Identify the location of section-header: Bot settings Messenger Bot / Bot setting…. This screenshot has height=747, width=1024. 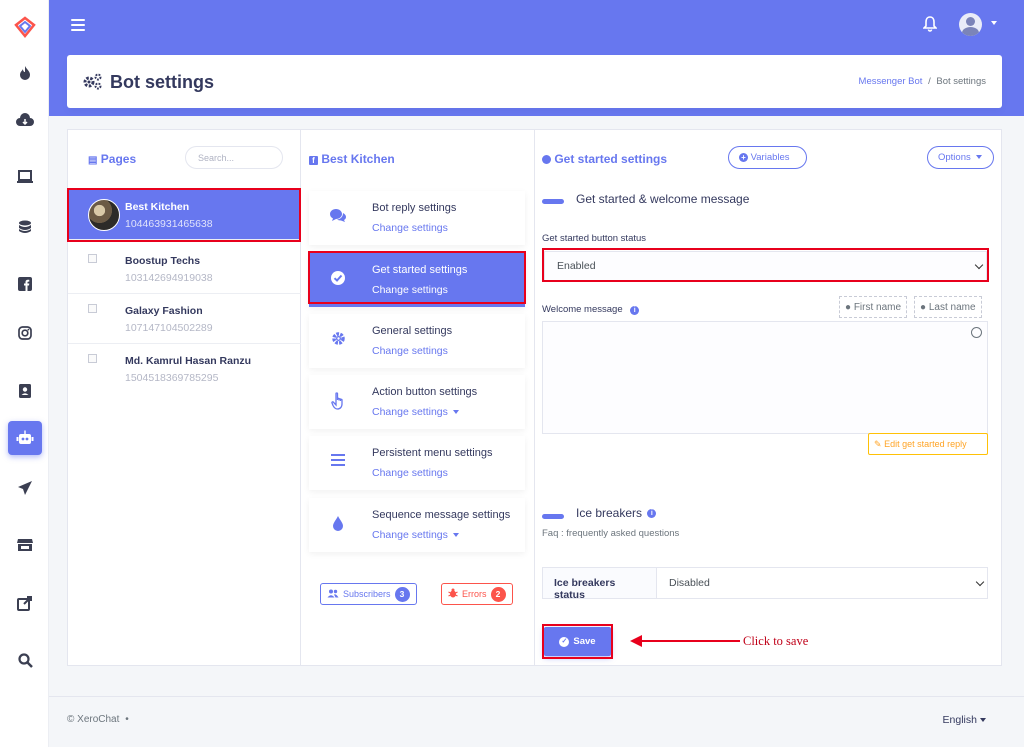
(534, 81).